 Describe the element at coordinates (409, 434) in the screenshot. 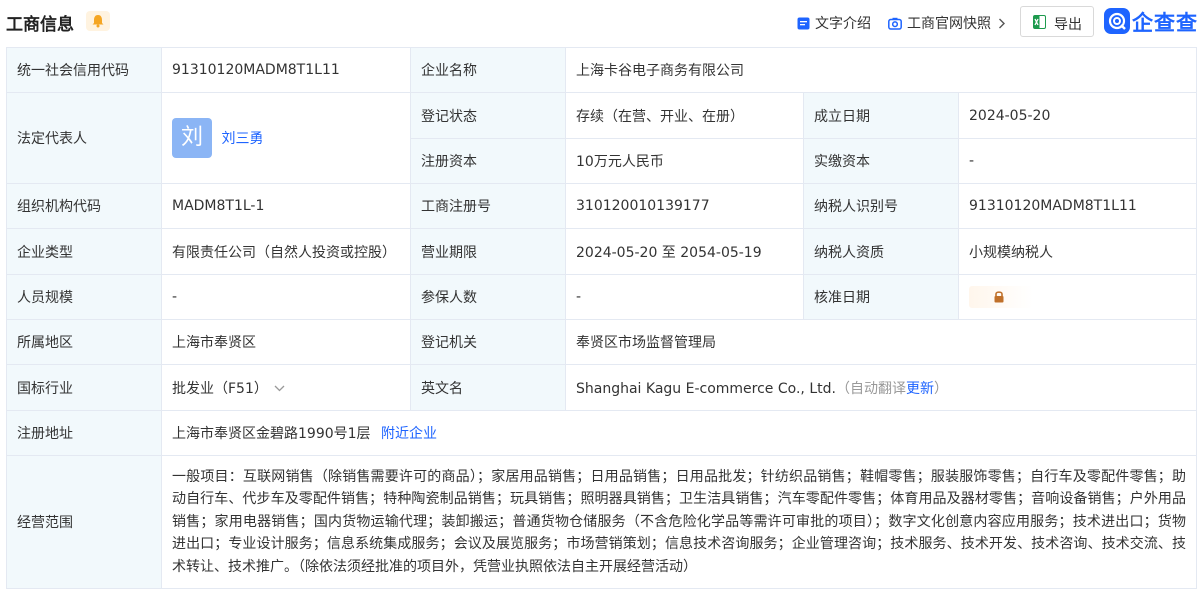

I see `nearby-companies-link: 附近企业` at that location.